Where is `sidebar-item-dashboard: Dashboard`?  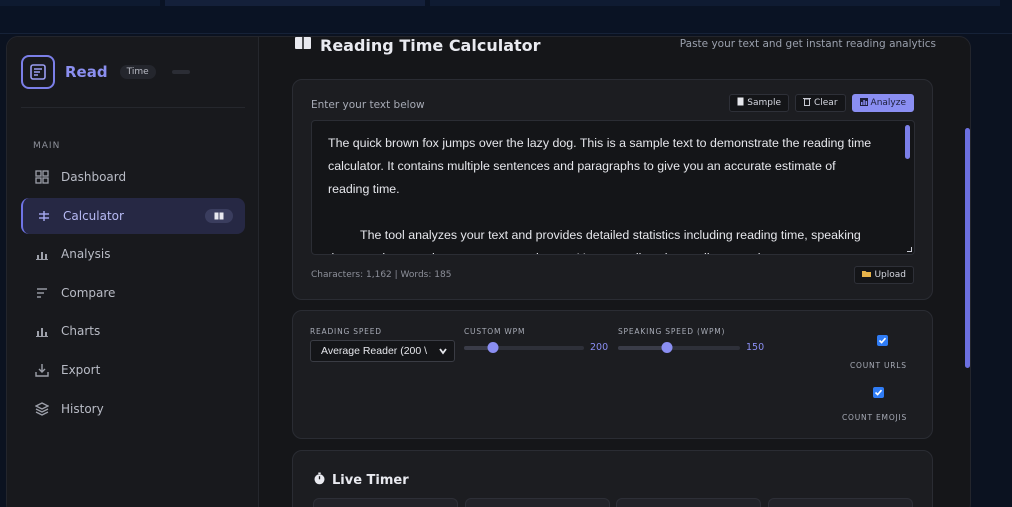
sidebar-item-dashboard: Dashboard is located at coordinates (133, 177).